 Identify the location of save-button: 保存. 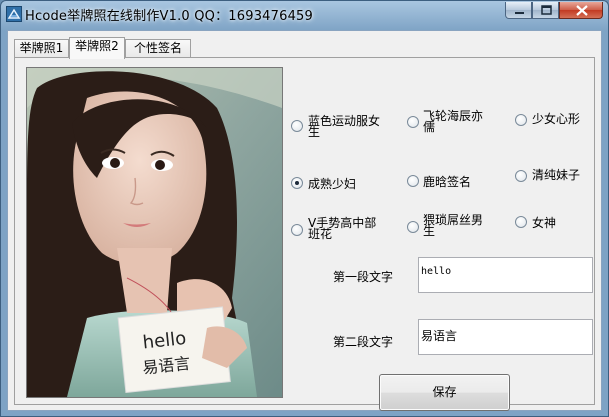
(444, 392).